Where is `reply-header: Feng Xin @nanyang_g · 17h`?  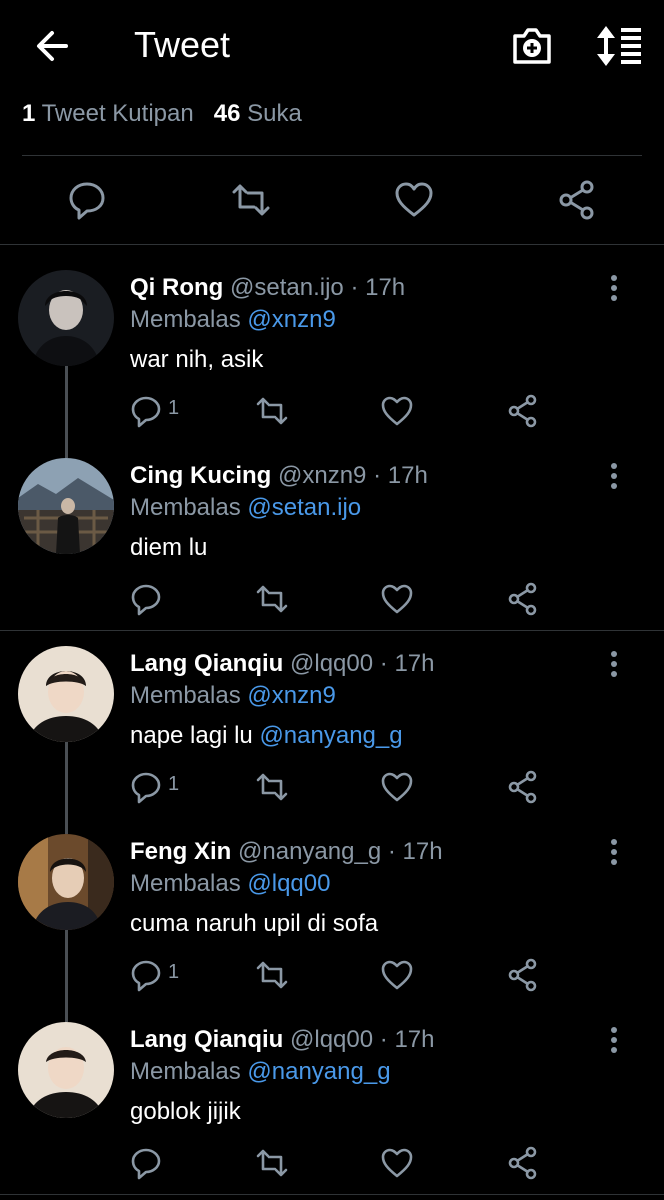
reply-header: Feng Xin @nanyang_g · 17h is located at coordinates (286, 852).